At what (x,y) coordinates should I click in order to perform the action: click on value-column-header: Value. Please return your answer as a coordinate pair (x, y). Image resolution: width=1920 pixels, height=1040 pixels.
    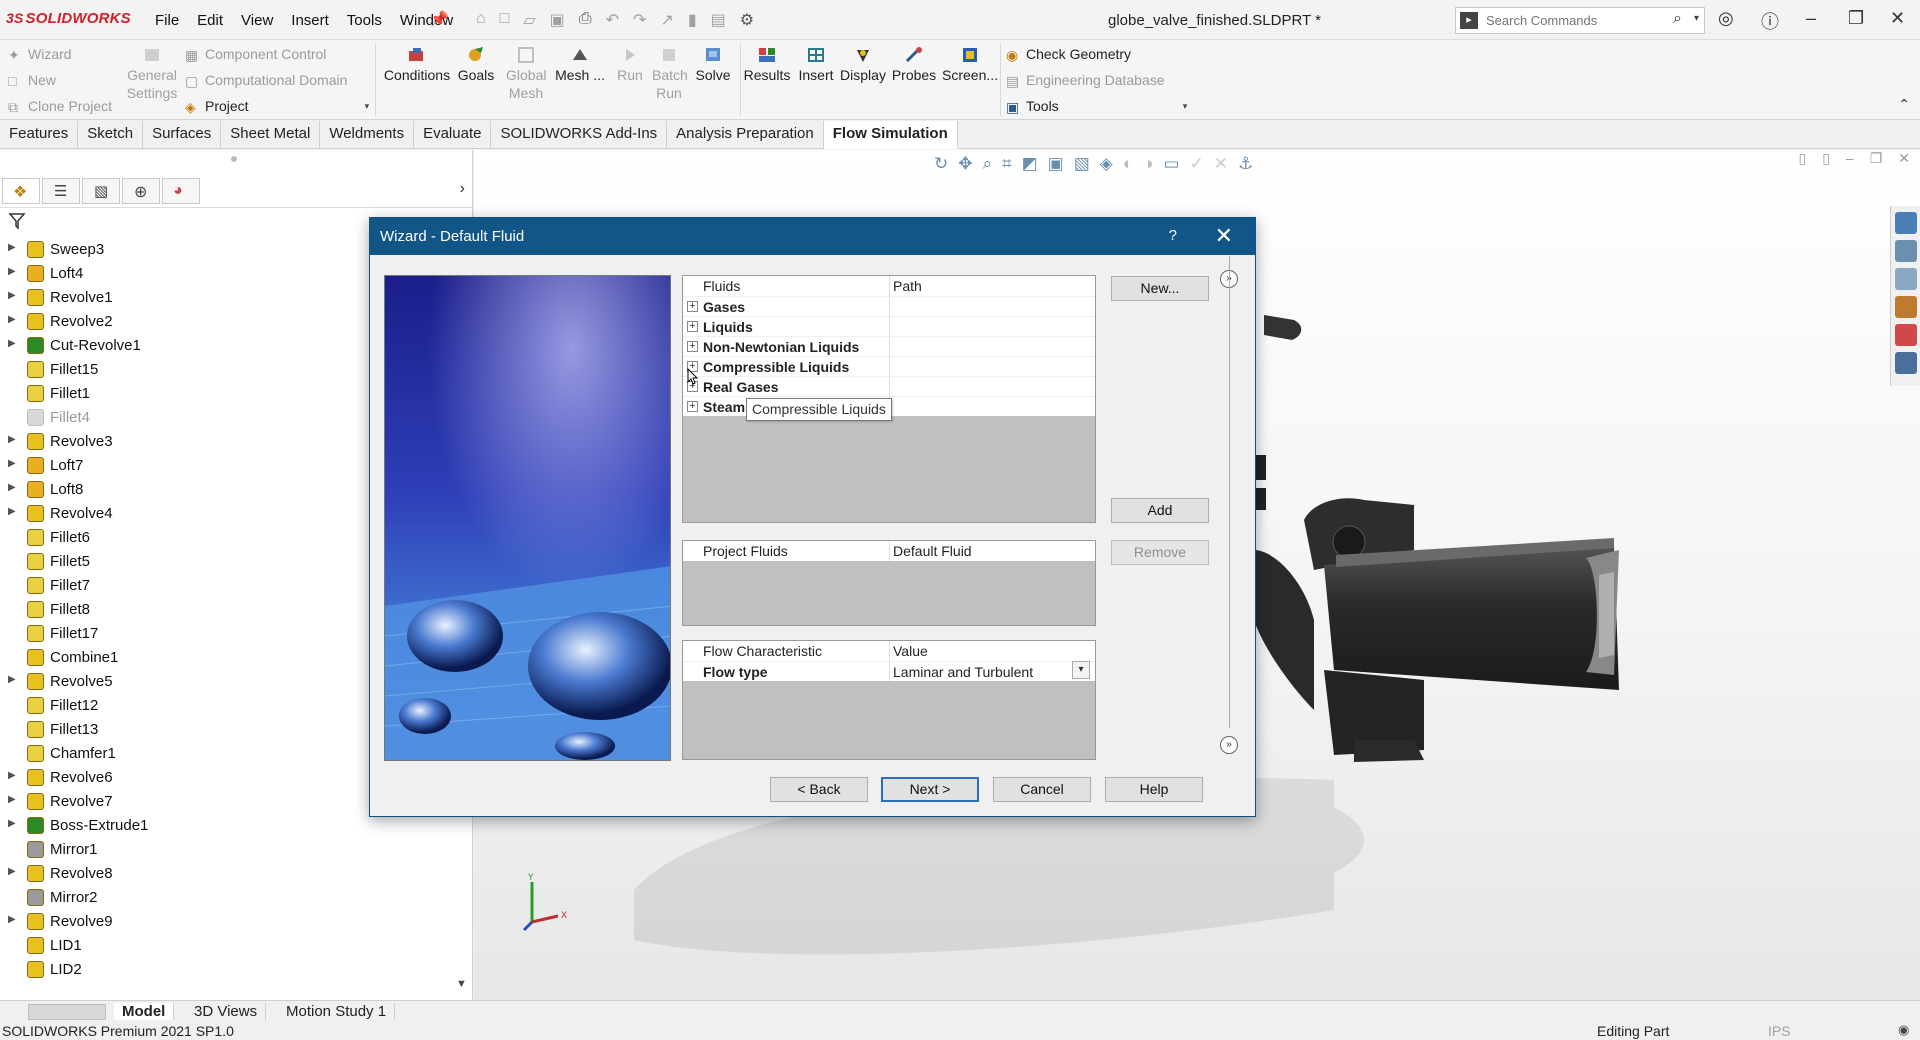
    Looking at the image, I should click on (910, 651).